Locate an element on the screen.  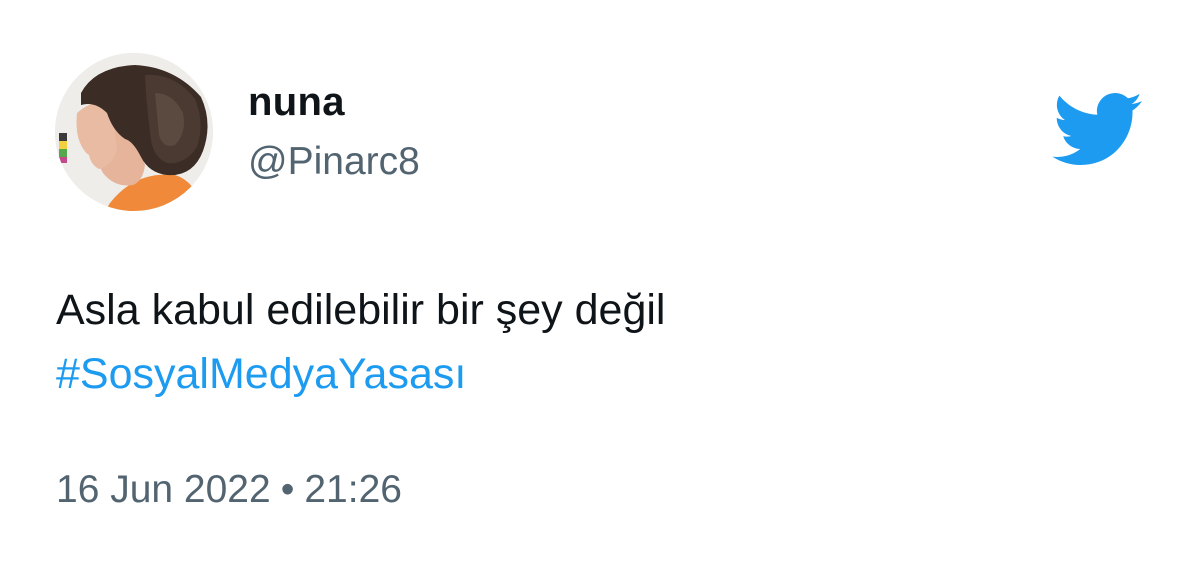
timestamp: 16 Jun 2022 • 21:26 is located at coordinates (229, 490).